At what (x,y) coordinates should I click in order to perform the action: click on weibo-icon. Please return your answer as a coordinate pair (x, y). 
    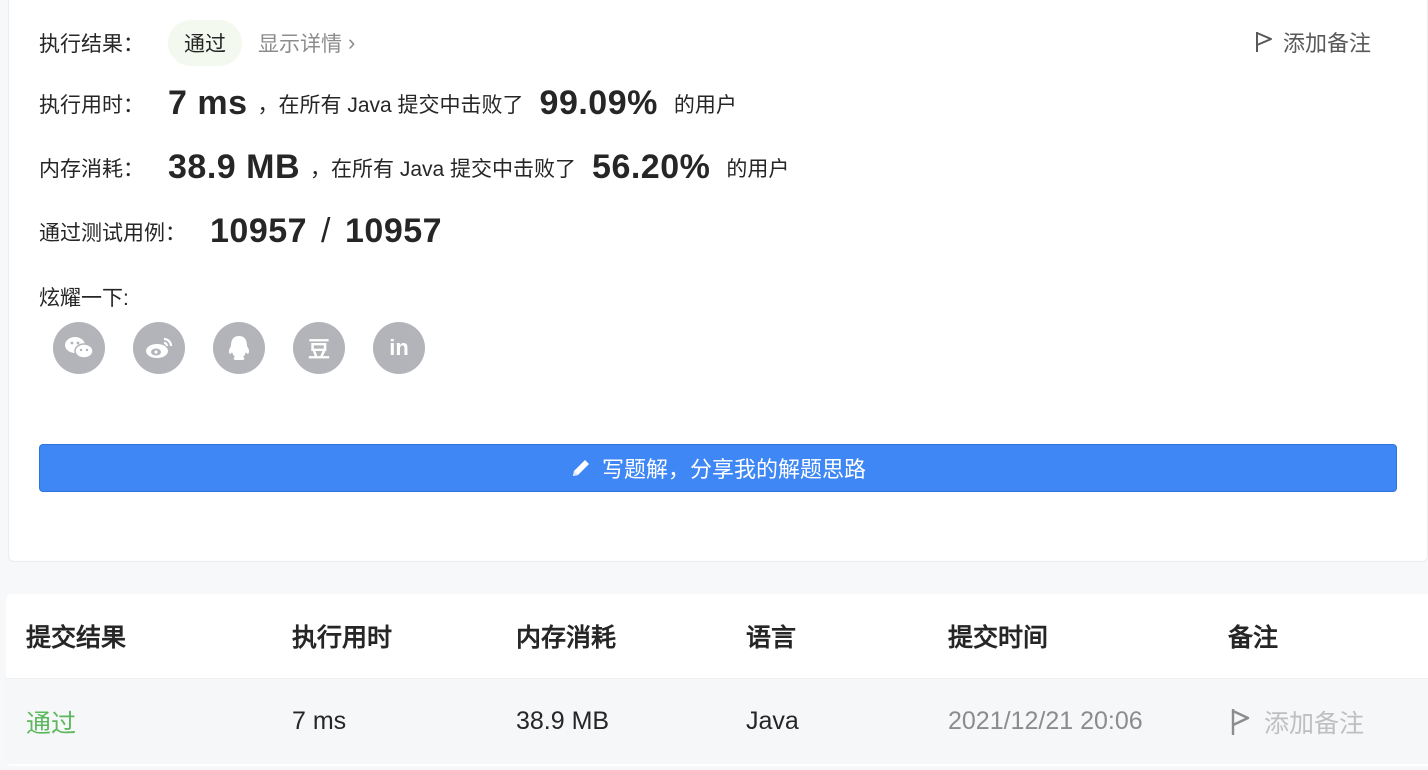
    Looking at the image, I should click on (159, 348).